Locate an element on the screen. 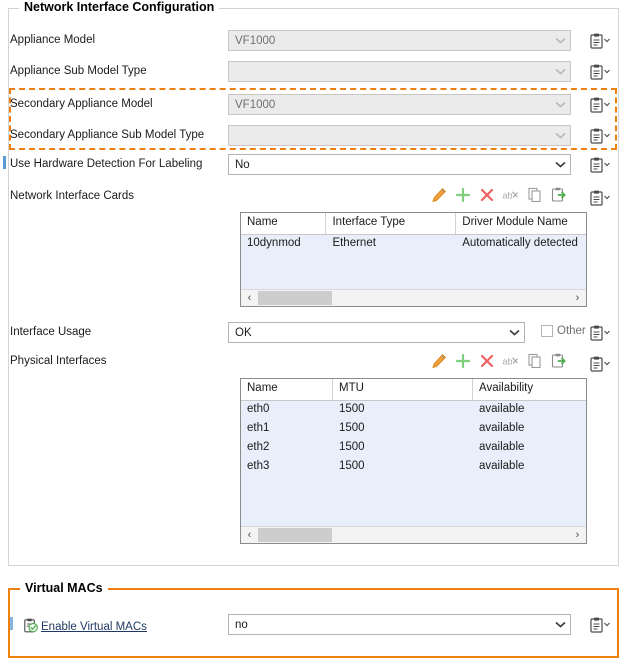  column-header: Interface Type is located at coordinates (391, 223).